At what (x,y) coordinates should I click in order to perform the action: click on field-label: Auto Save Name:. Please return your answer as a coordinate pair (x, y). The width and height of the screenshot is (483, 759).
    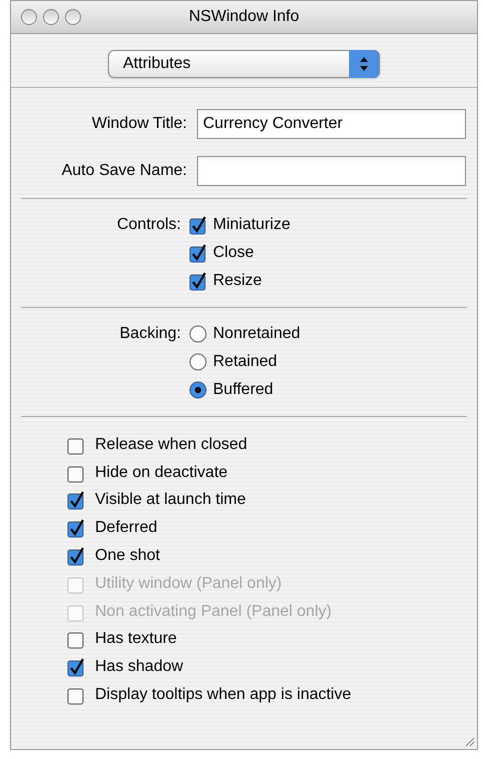
    Looking at the image, I should click on (124, 171).